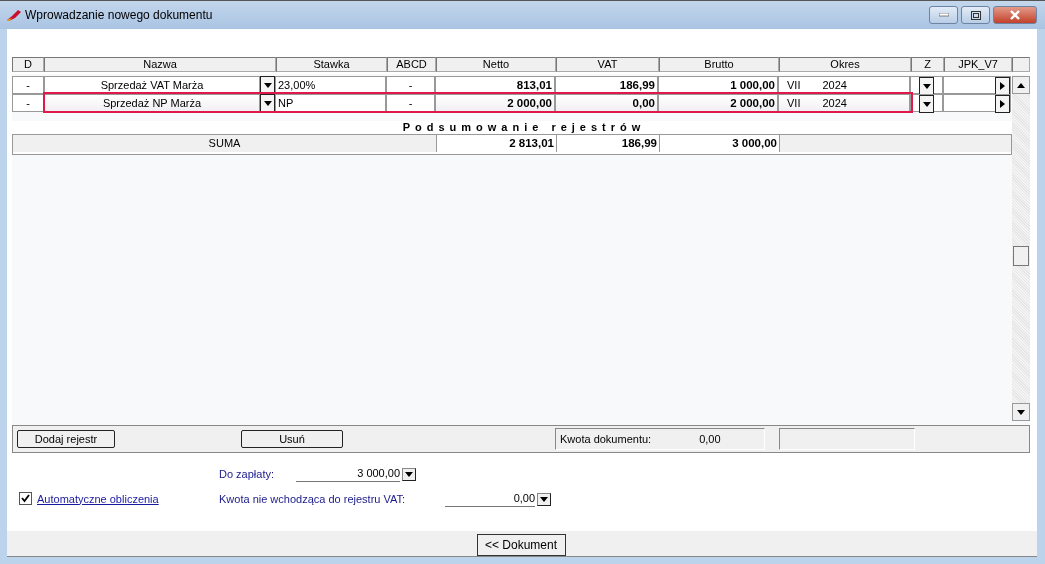  I want to click on amount-field: 3 000,00, so click(348, 474).